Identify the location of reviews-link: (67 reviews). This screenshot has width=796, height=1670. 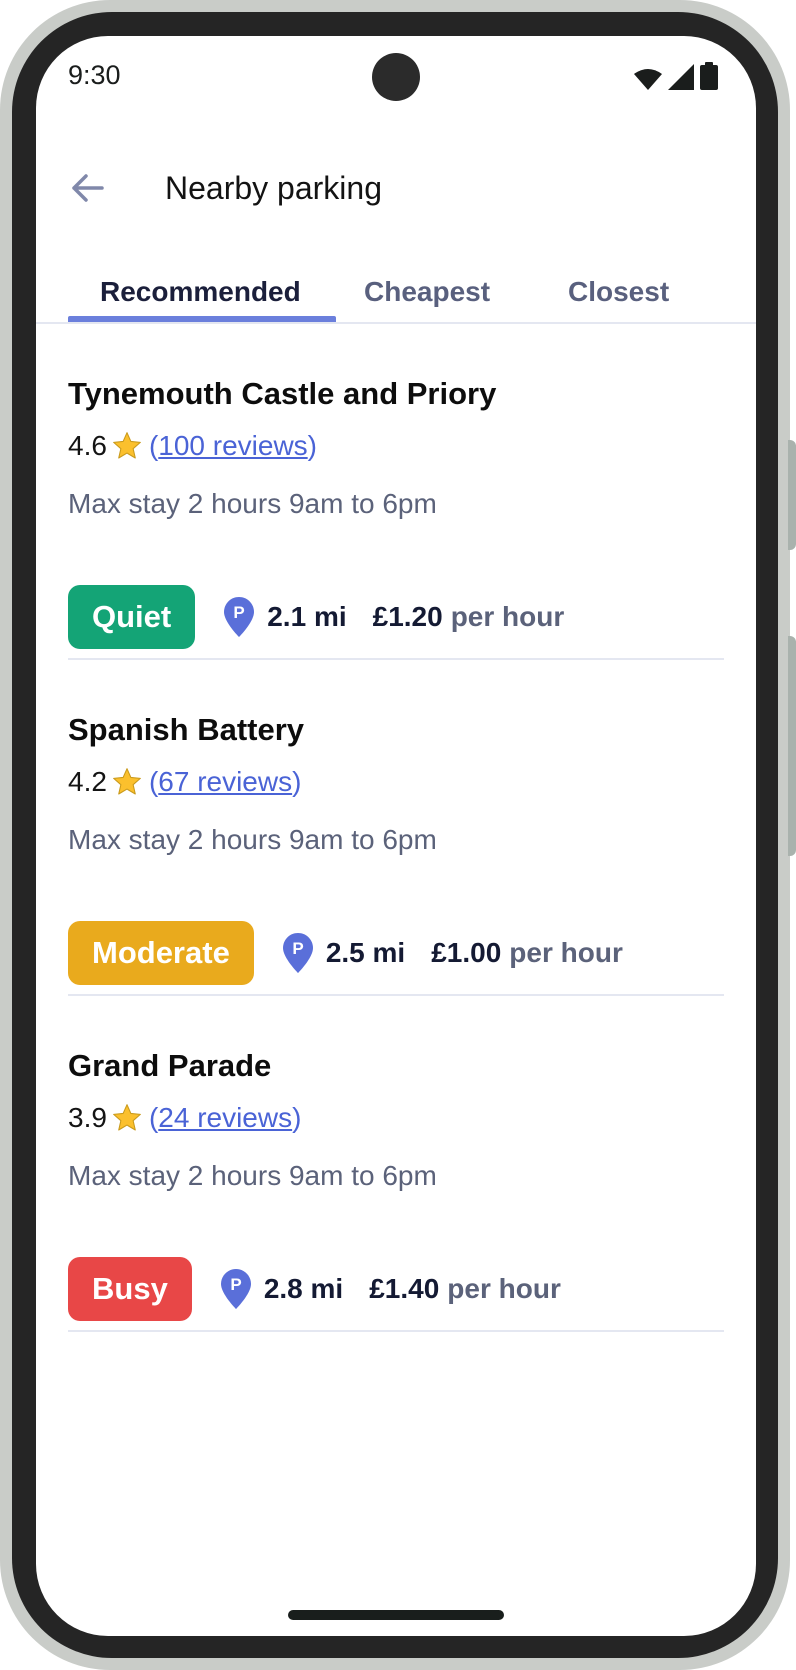
(225, 782).